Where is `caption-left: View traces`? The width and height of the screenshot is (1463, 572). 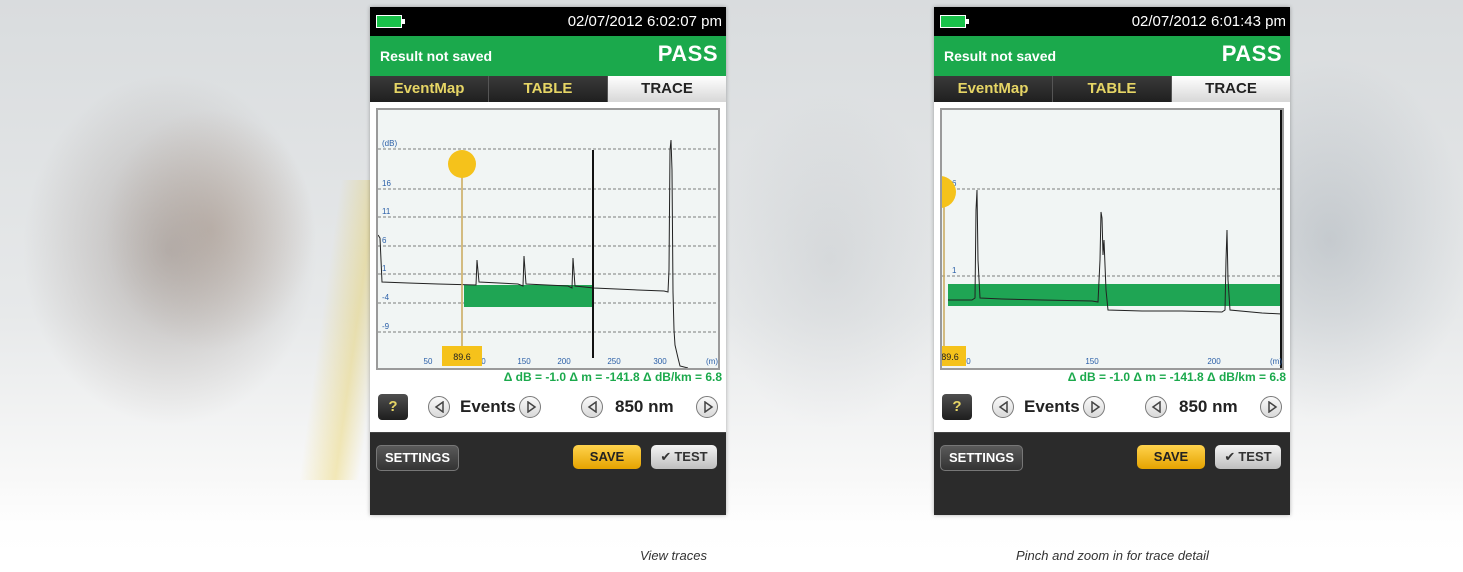
caption-left: View traces is located at coordinates (673, 555).